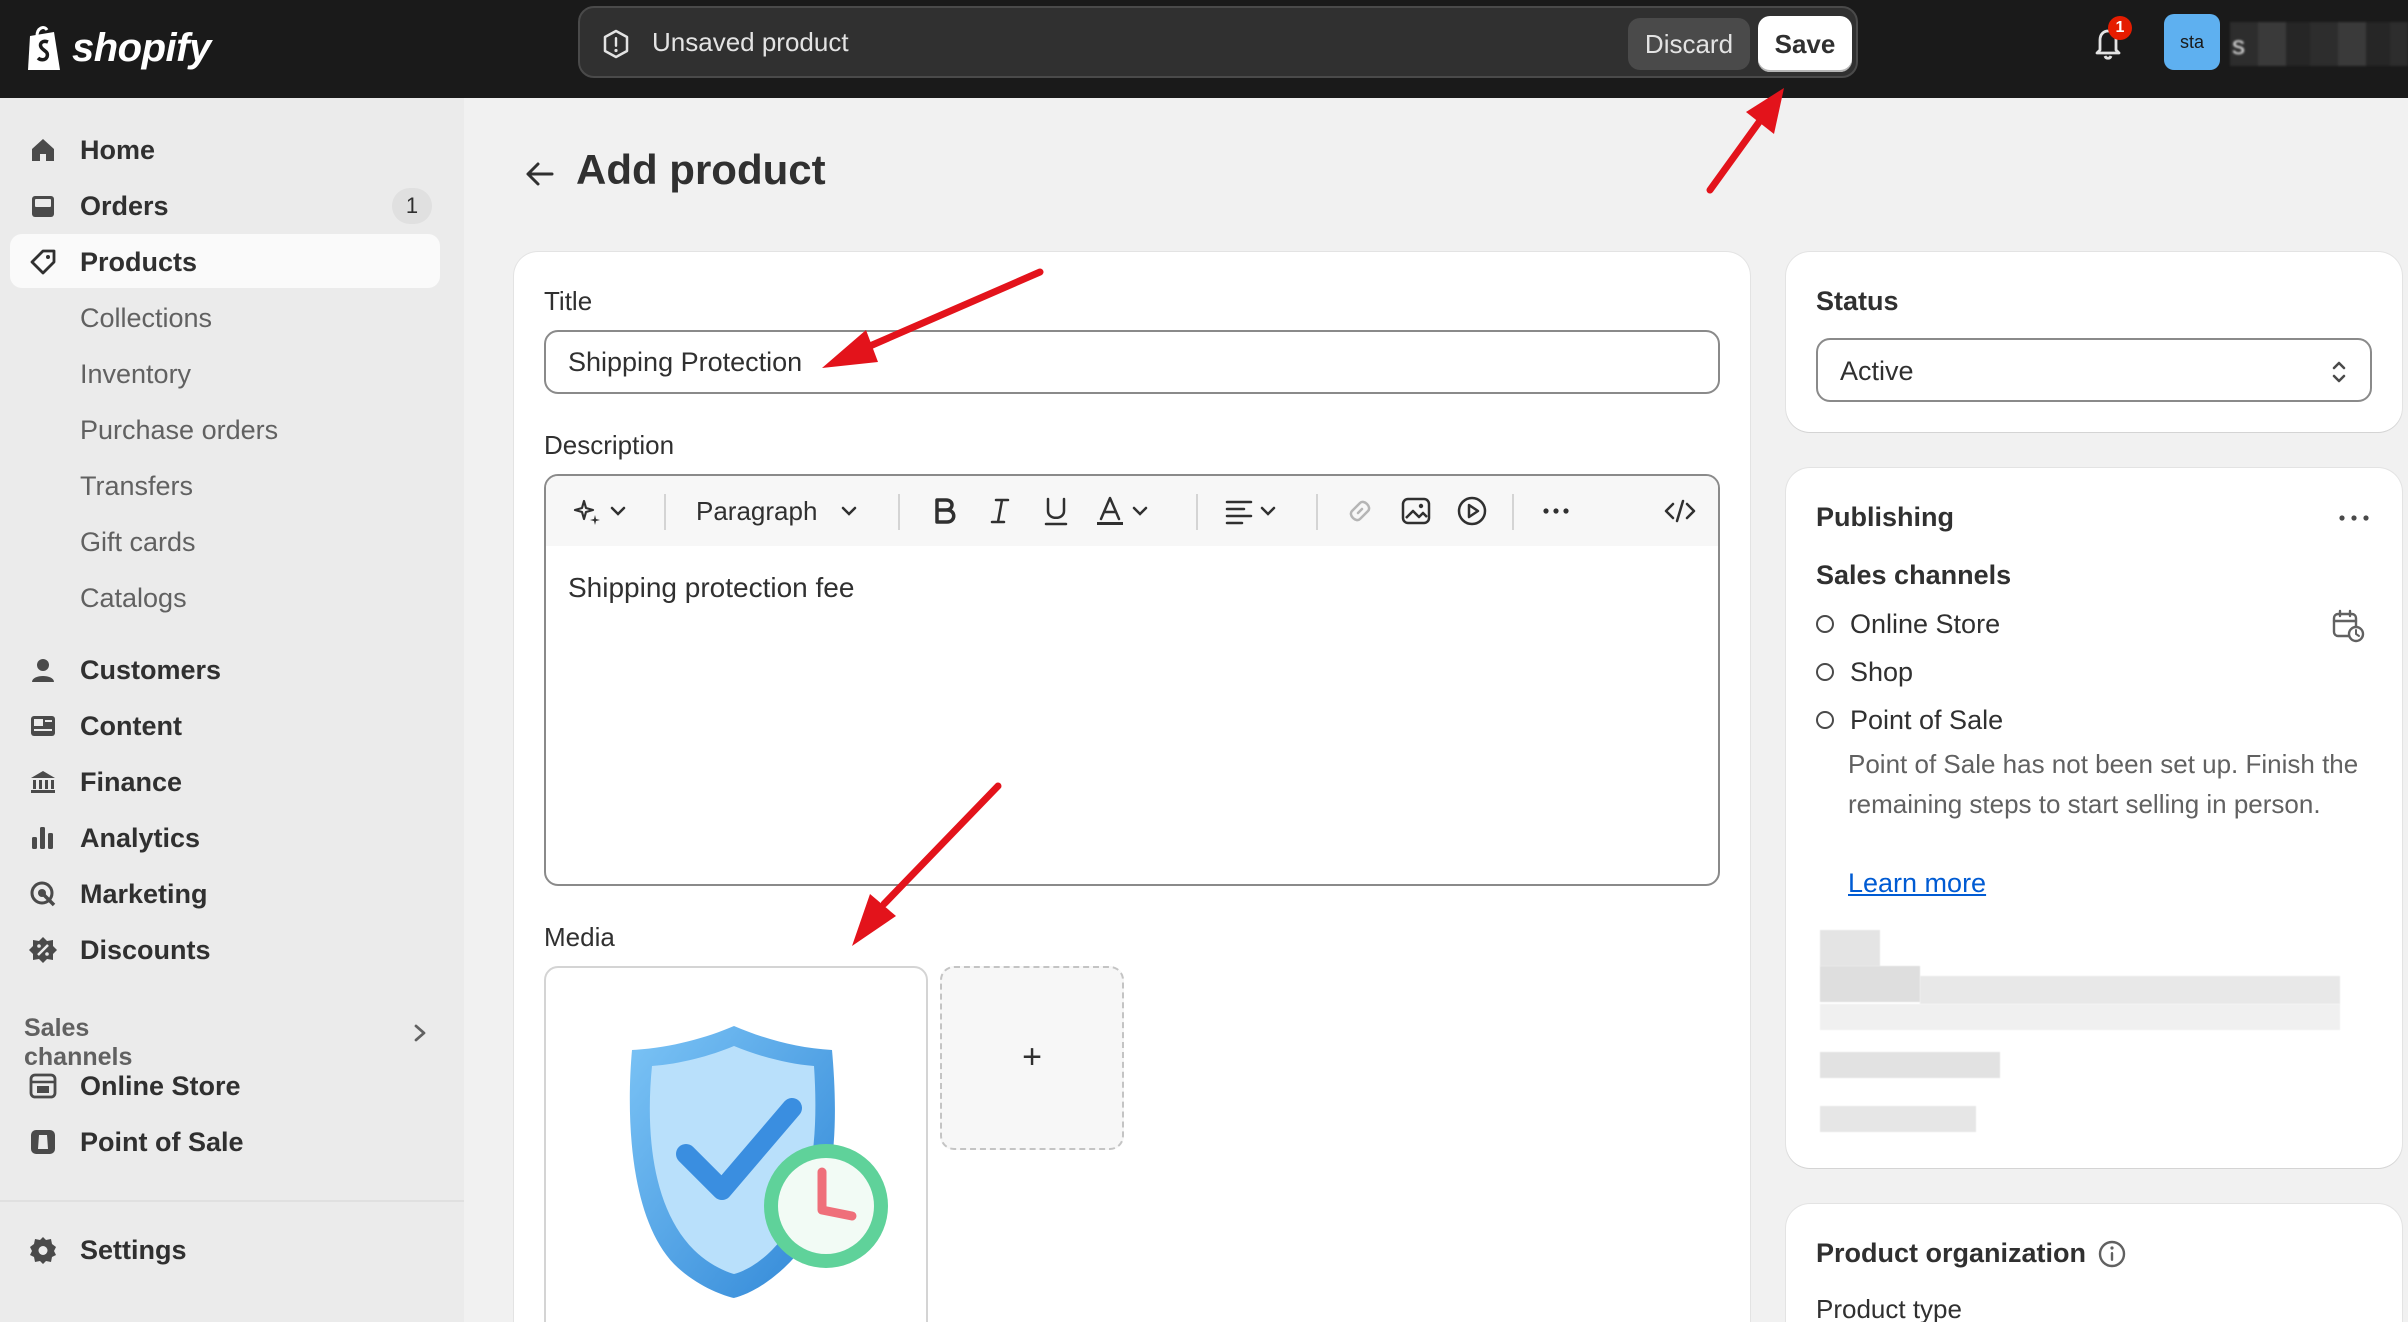 The height and width of the screenshot is (1322, 2408). I want to click on sidebar-item-content: Content, so click(225, 725).